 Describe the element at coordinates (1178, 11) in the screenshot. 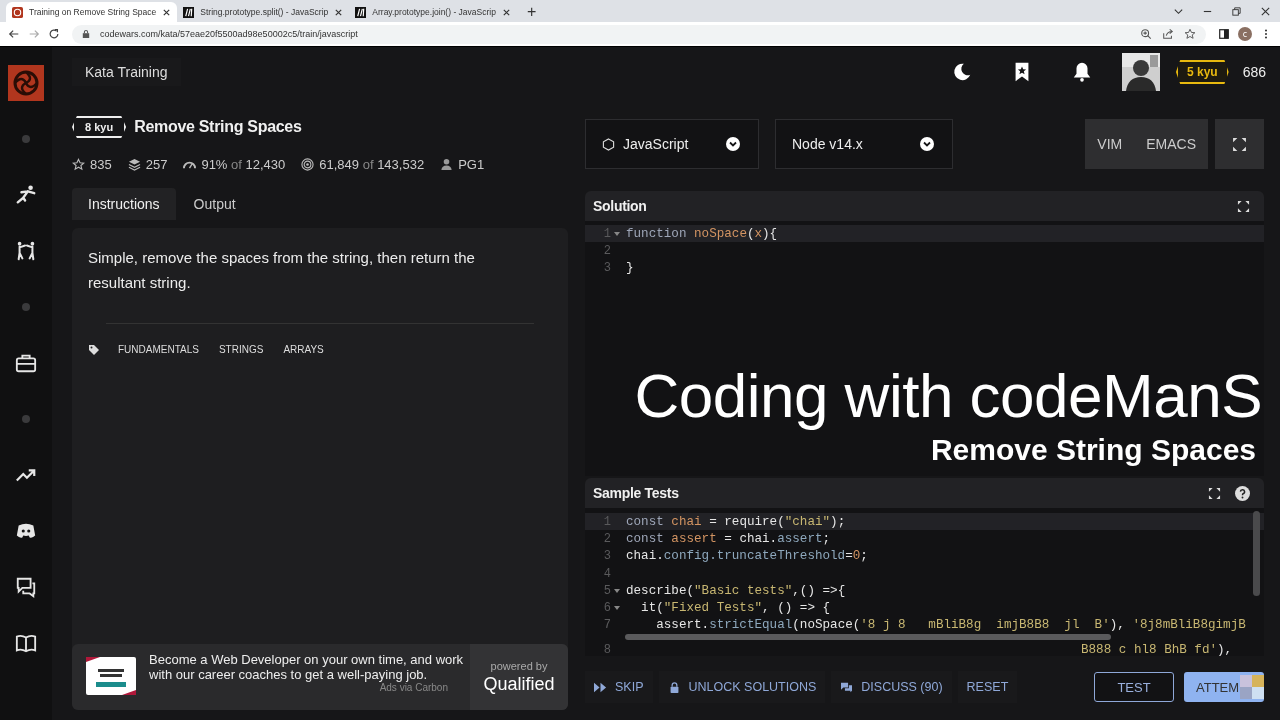

I see `tab-search-icon` at that location.